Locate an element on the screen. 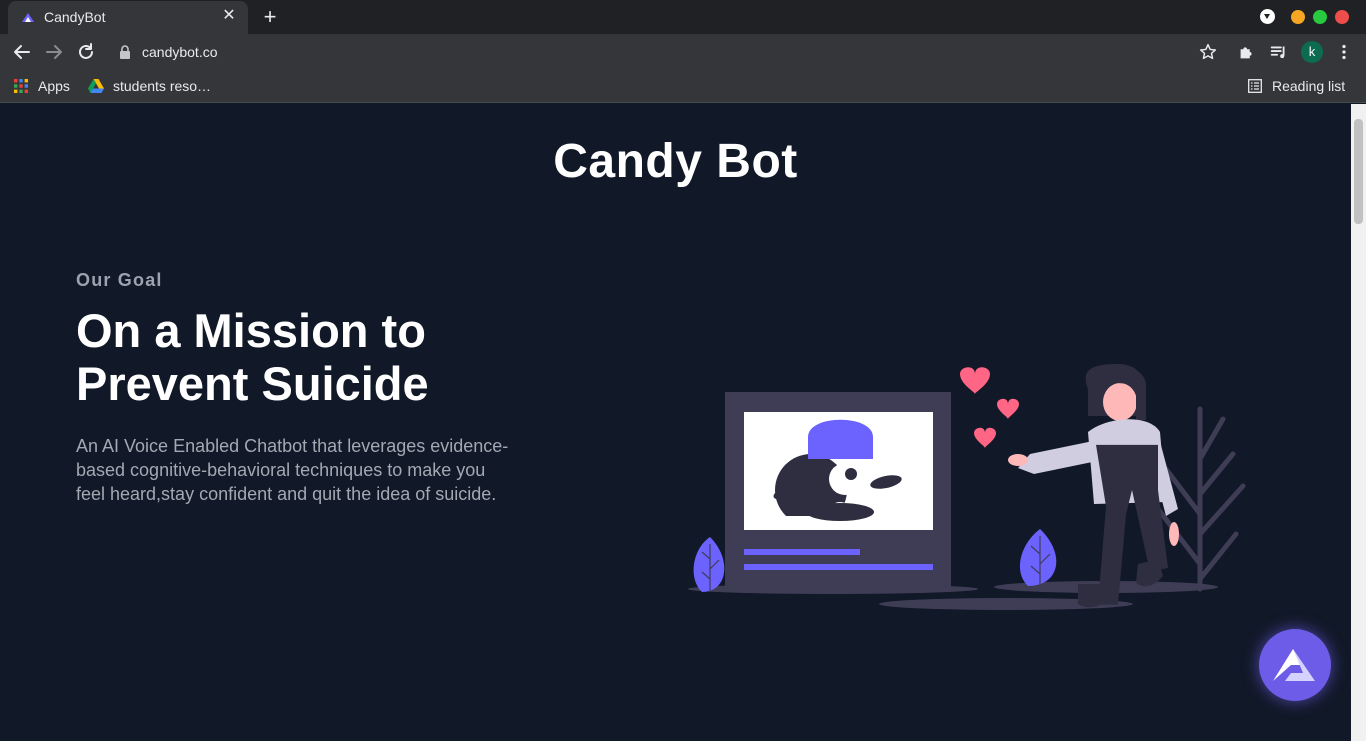 This screenshot has width=1366, height=741. apps-grid-icon is located at coordinates (21, 86).